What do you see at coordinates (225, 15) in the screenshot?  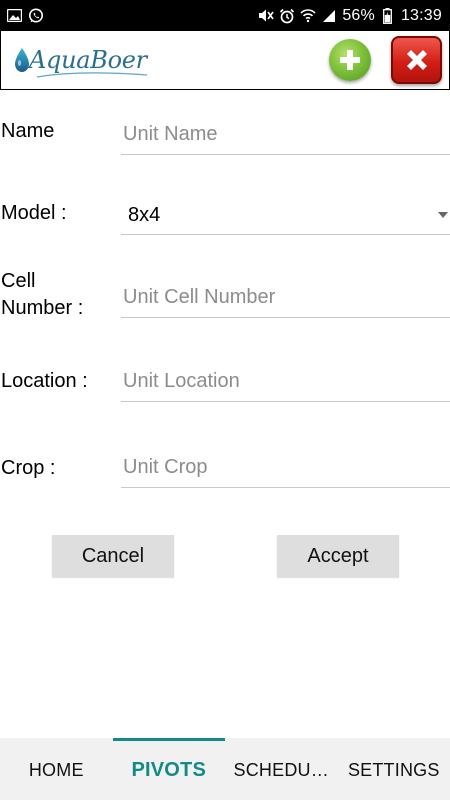 I see `status-bar: 56% 13:39` at bounding box center [225, 15].